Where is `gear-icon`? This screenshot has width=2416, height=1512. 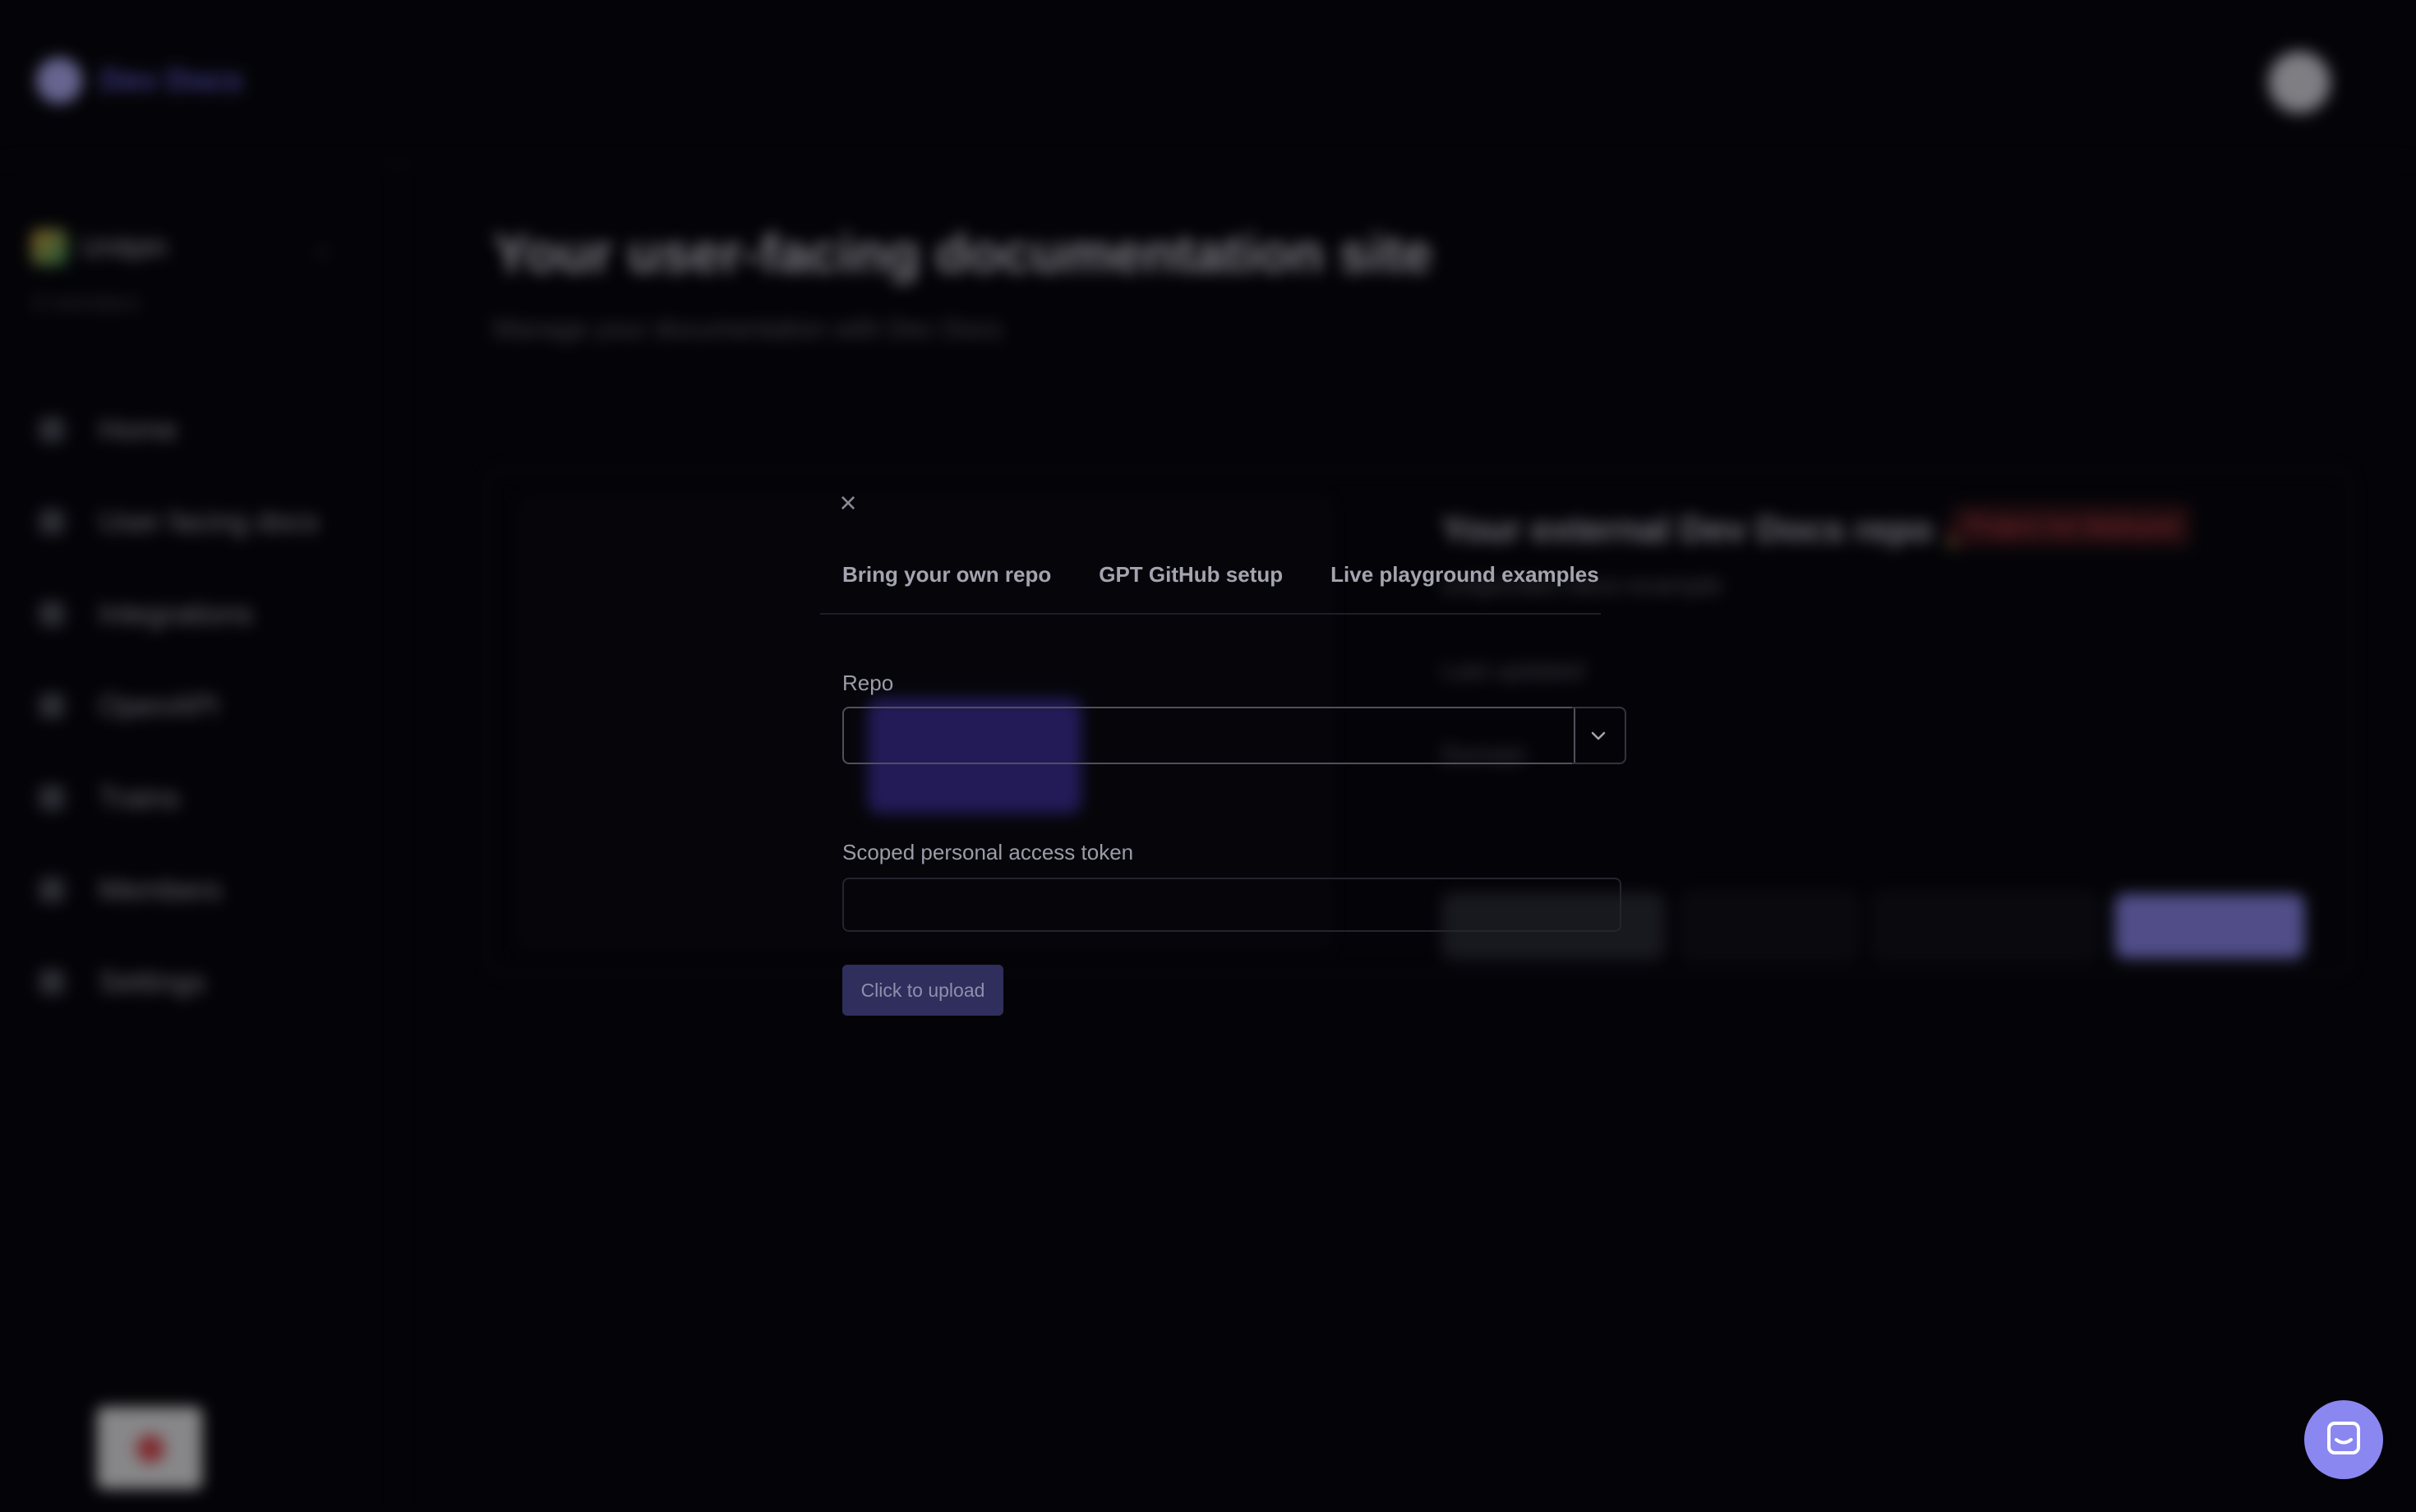
gear-icon is located at coordinates (52, 982).